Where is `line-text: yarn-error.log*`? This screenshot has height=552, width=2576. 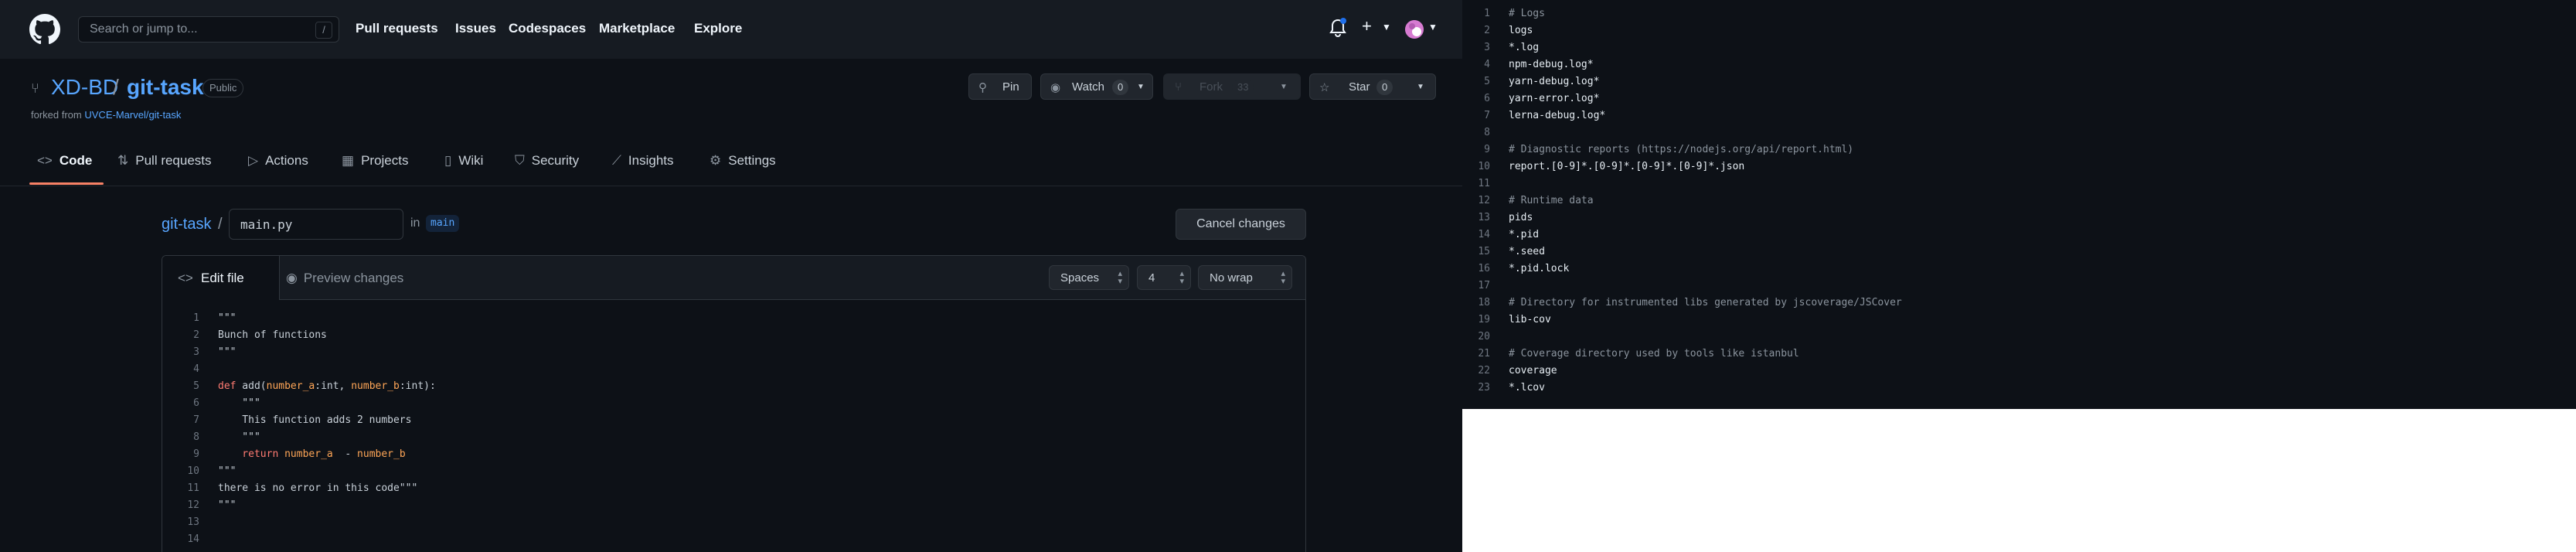
line-text: yarn-error.log* is located at coordinates (1554, 98).